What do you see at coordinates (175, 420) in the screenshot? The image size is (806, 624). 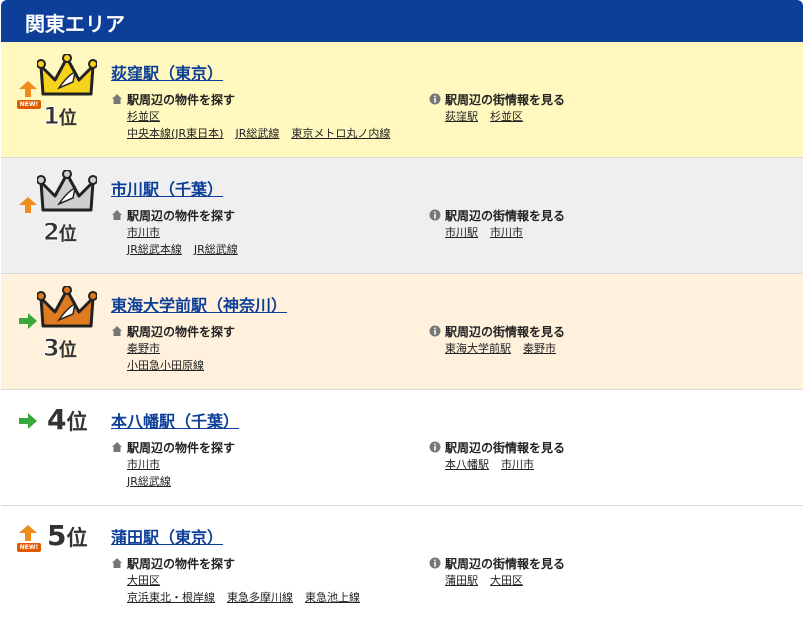 I see `station-link: 本八幡駅（千葉）` at bounding box center [175, 420].